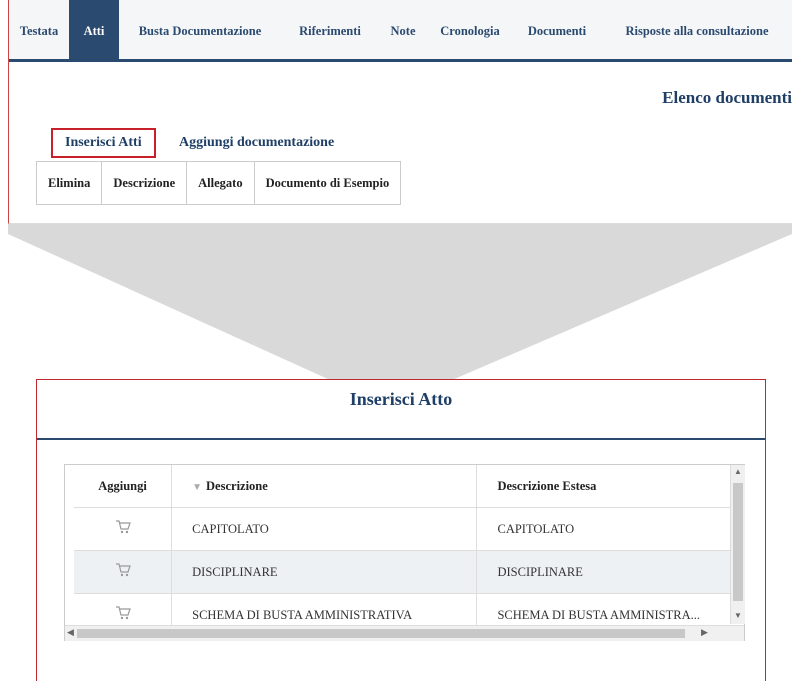 This screenshot has width=792, height=681. What do you see at coordinates (39, 29) in the screenshot?
I see `tab-testata: Testata` at bounding box center [39, 29].